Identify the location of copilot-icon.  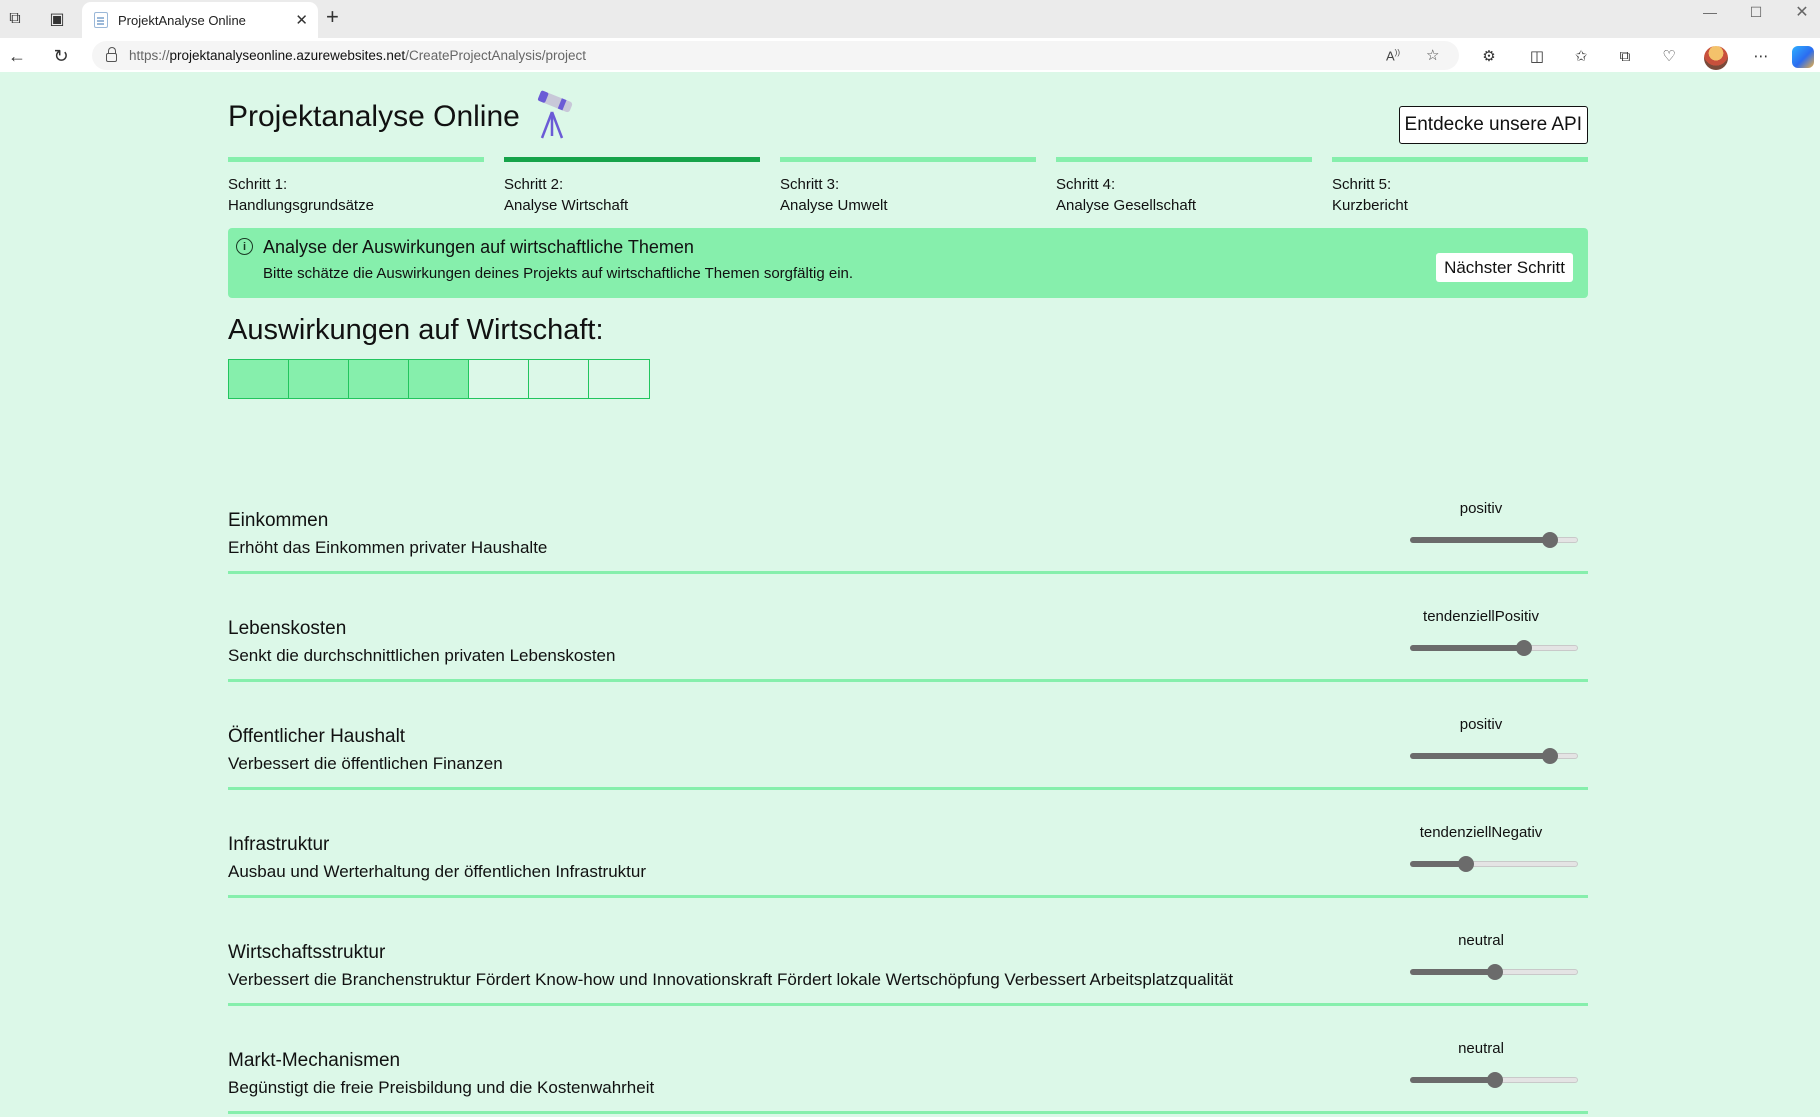
(1803, 57).